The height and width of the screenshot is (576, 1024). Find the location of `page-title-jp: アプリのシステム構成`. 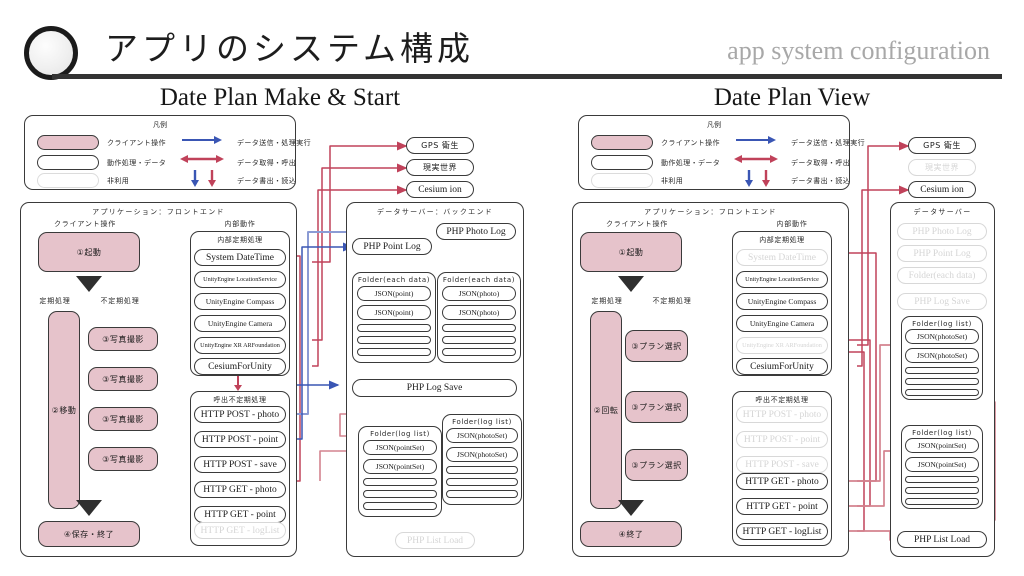

page-title-jp: アプリのシステム構成 is located at coordinates (290, 48).